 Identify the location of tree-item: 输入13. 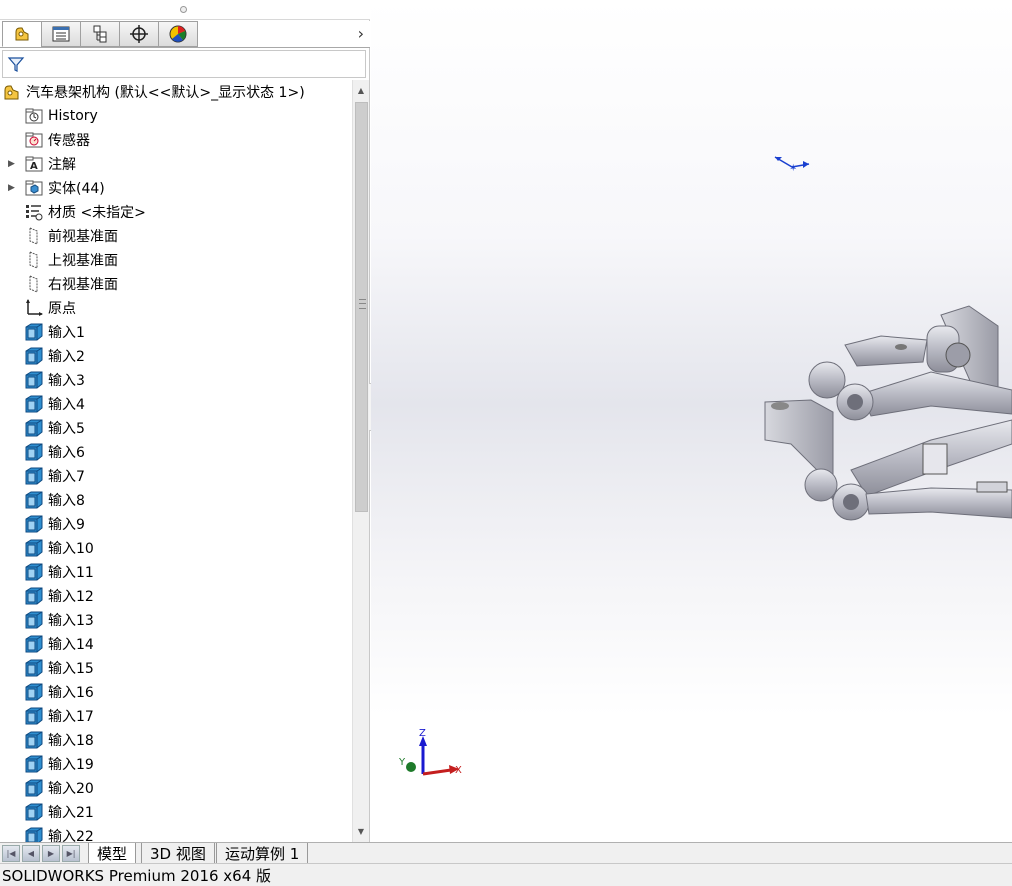
(59, 620).